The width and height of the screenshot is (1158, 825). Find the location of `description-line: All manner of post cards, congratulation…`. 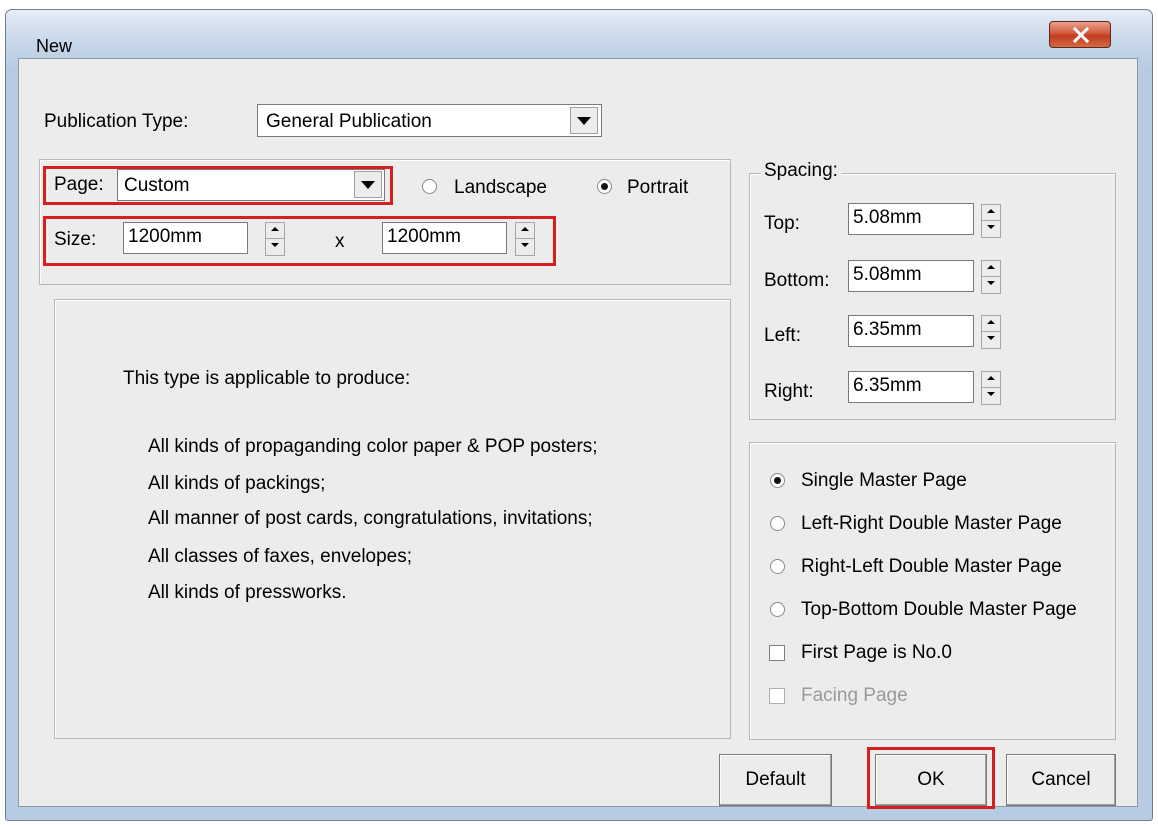

description-line: All manner of post cards, congratulation… is located at coordinates (370, 518).